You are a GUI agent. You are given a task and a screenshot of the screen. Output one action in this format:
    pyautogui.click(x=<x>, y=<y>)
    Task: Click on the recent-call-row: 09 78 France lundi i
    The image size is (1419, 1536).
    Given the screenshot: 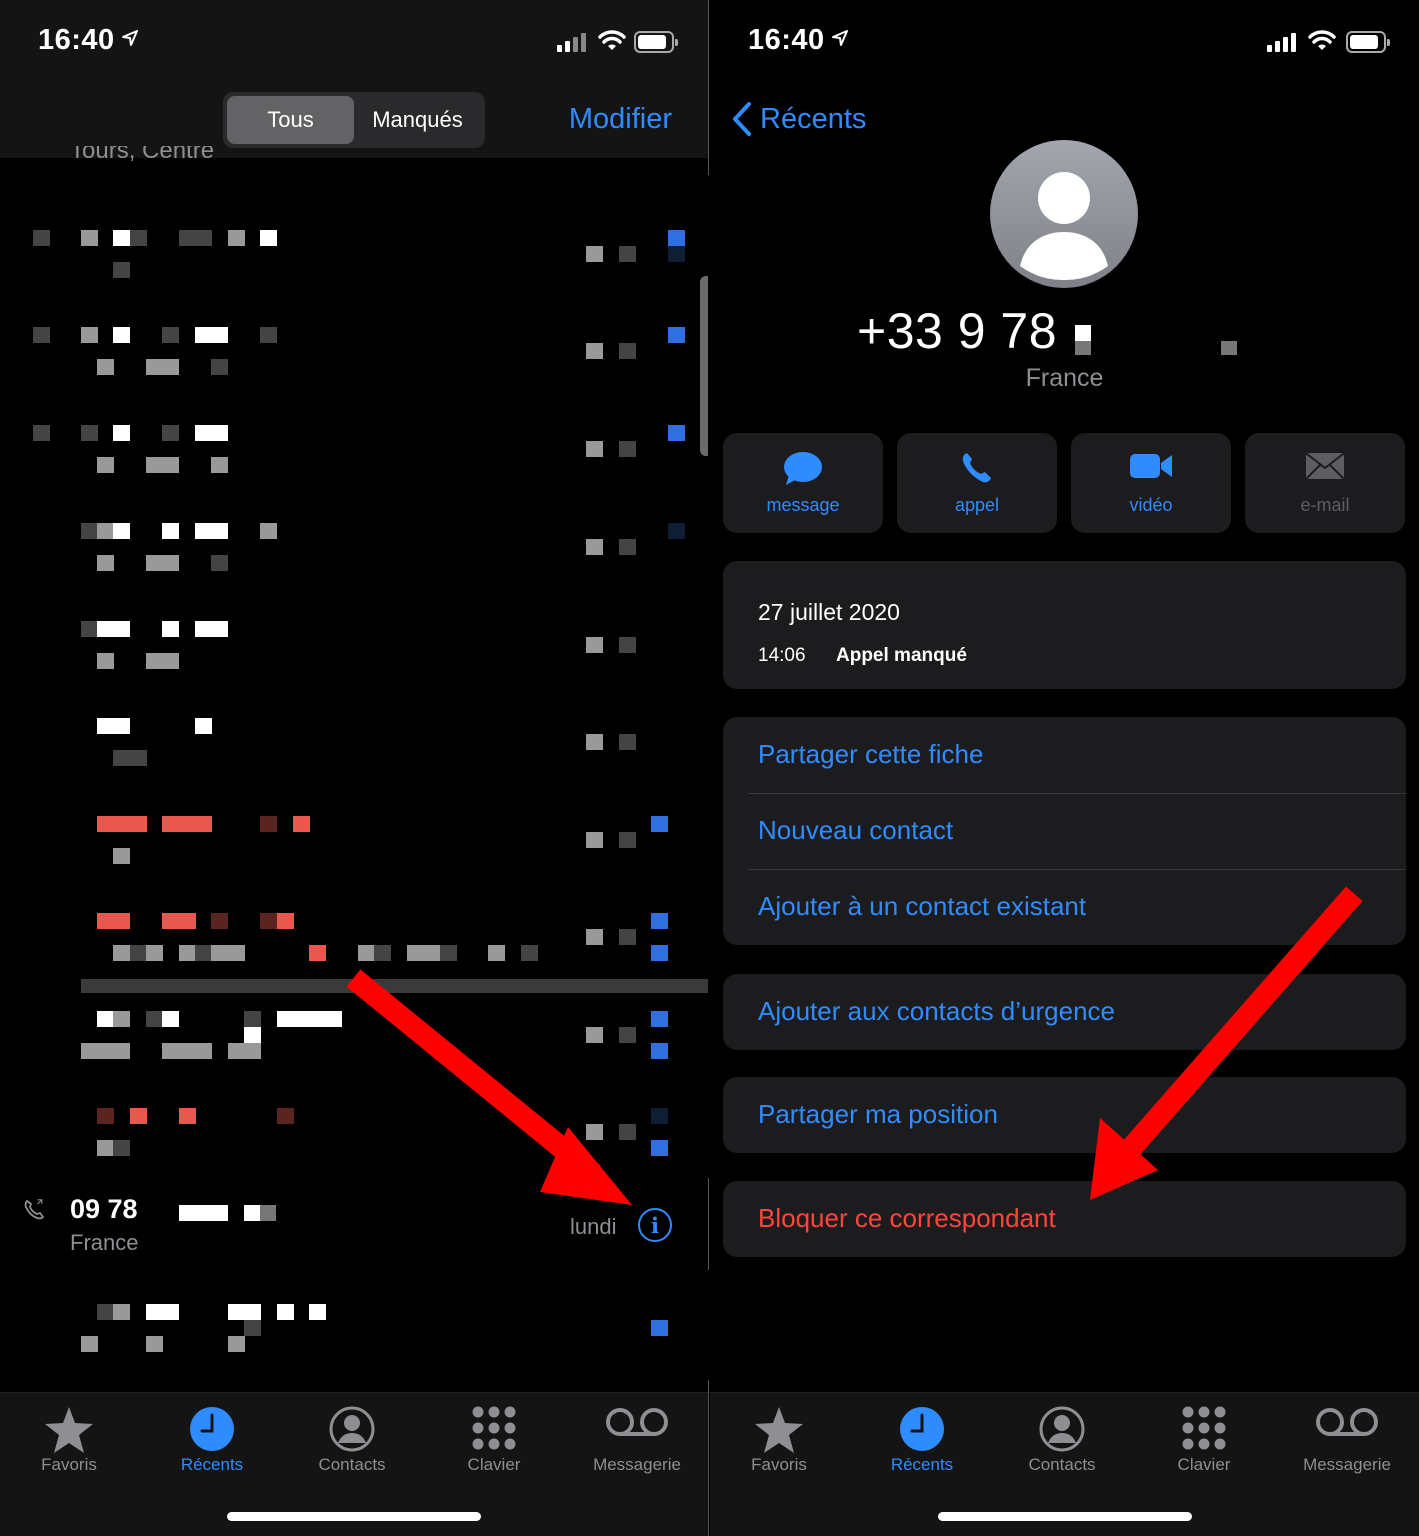 What is the action you would take?
    pyautogui.click(x=354, y=1225)
    